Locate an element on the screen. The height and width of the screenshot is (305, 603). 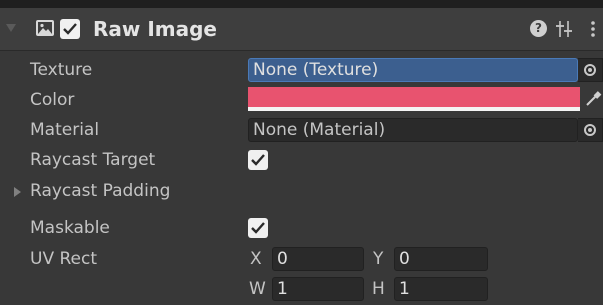
uv-h-label: H is located at coordinates (378, 289).